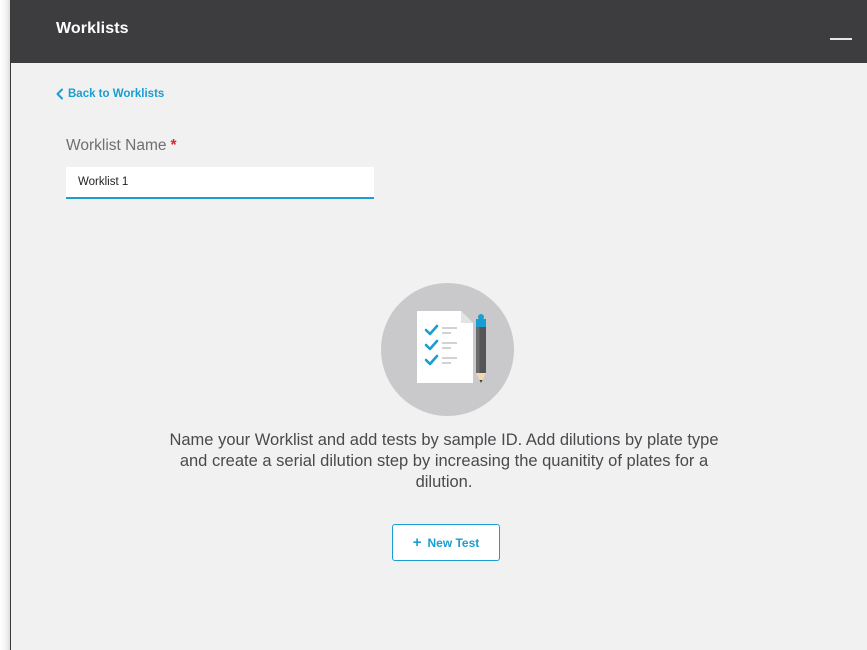  What do you see at coordinates (220, 183) in the screenshot?
I see `worklist-name-input` at bounding box center [220, 183].